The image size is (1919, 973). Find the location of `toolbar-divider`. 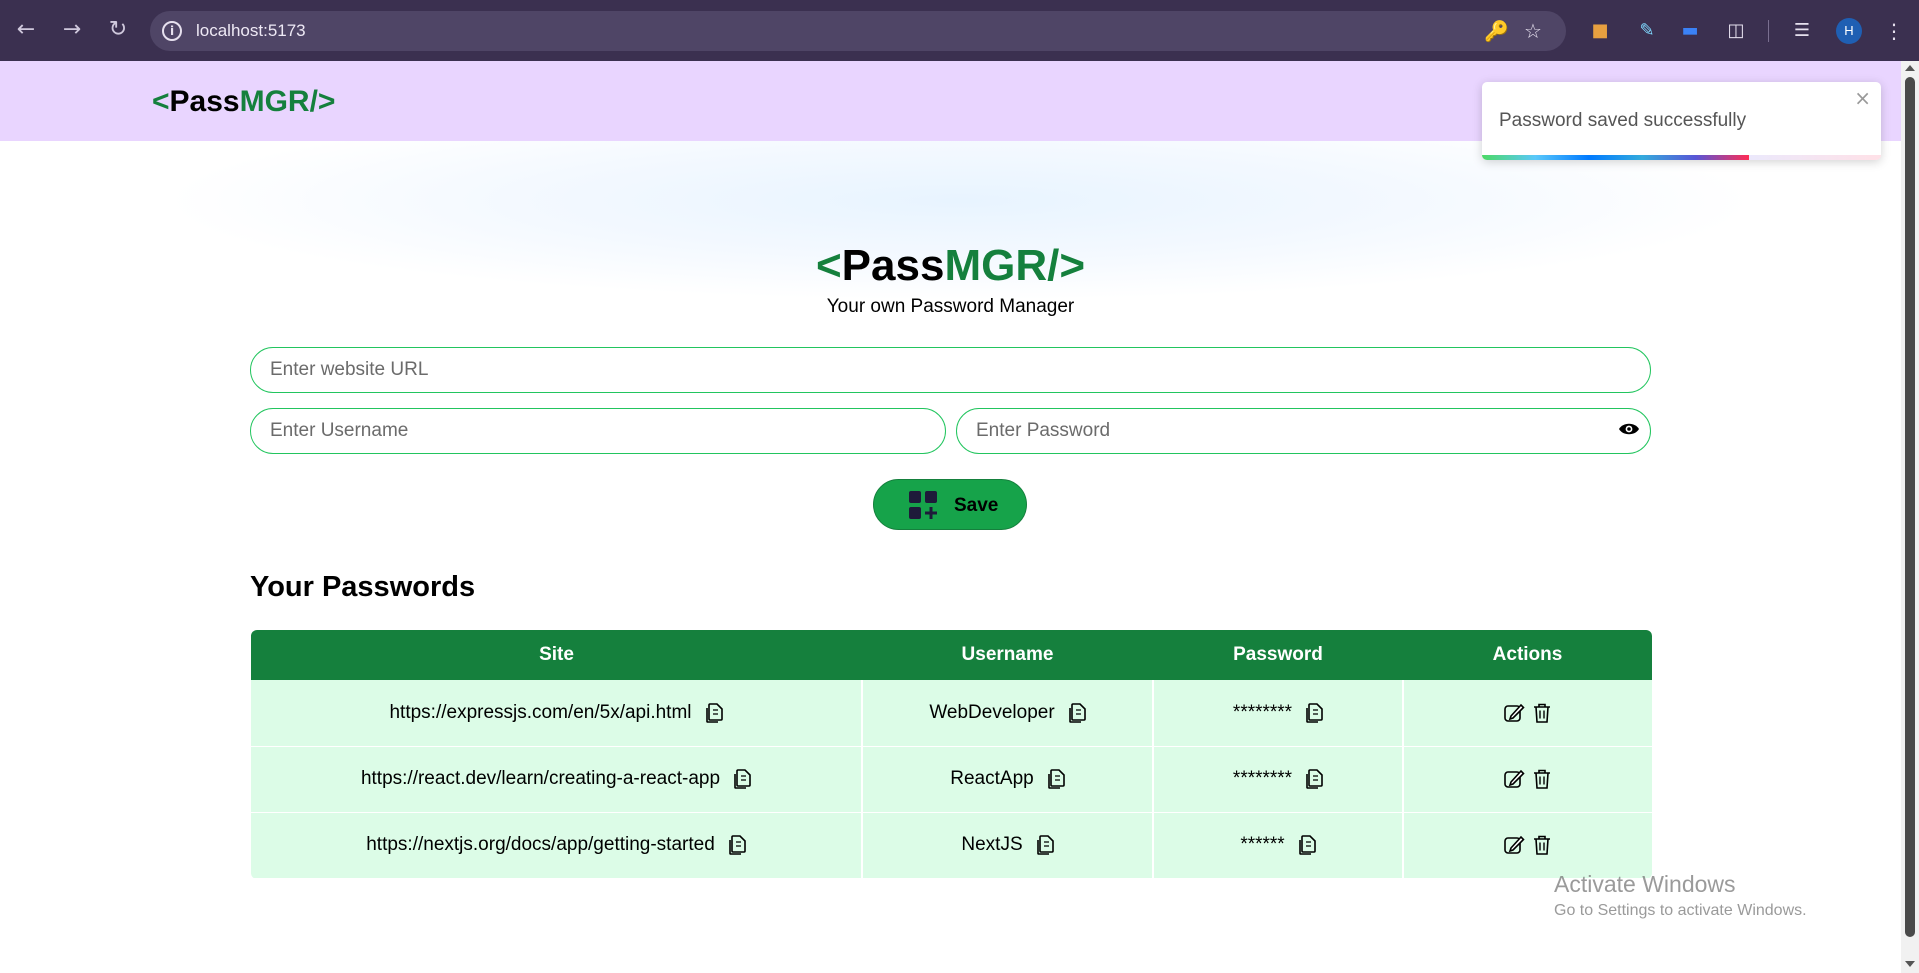

toolbar-divider is located at coordinates (1768, 31).